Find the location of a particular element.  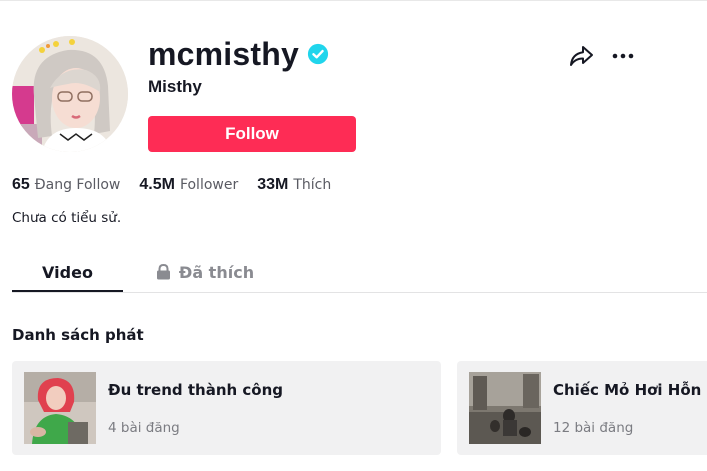

username-row: mcmisthy is located at coordinates (238, 54).